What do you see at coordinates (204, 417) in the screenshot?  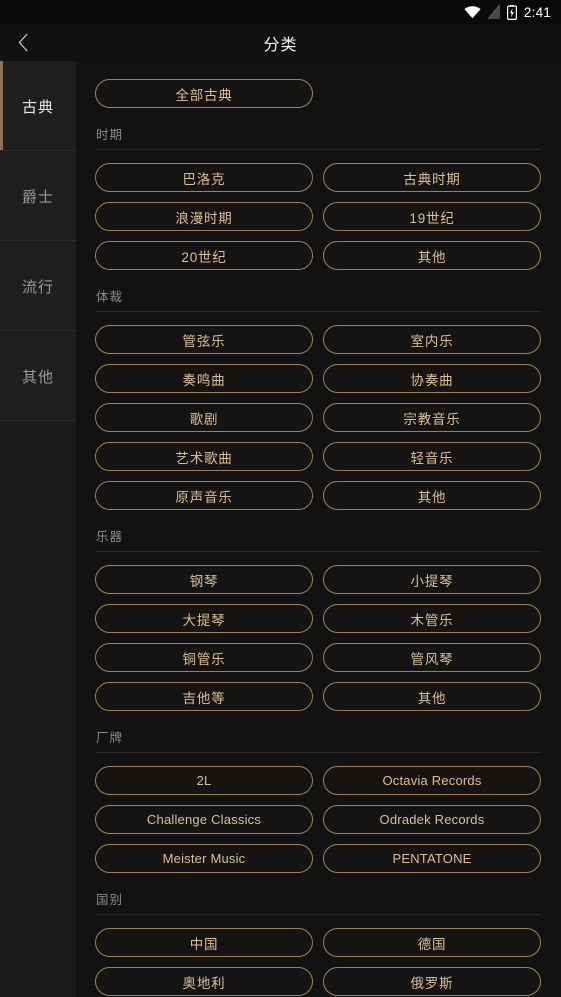 I see `filter-chip: 歌剧` at bounding box center [204, 417].